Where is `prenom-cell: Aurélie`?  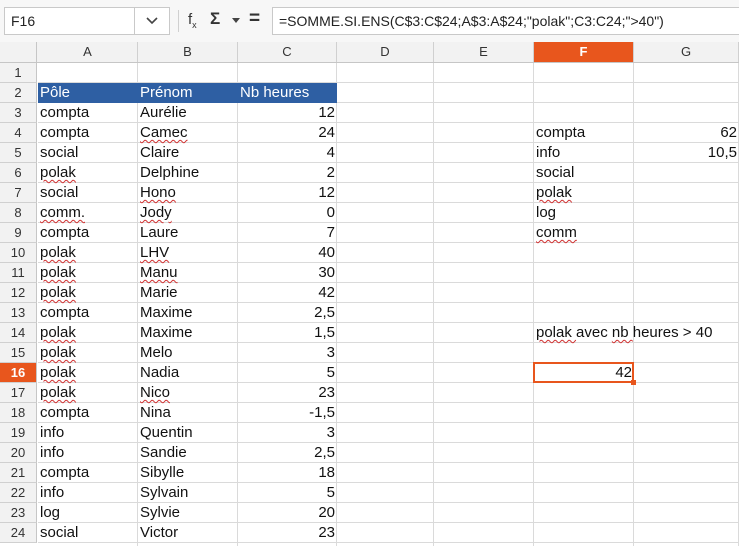 prenom-cell: Aurélie is located at coordinates (188, 113).